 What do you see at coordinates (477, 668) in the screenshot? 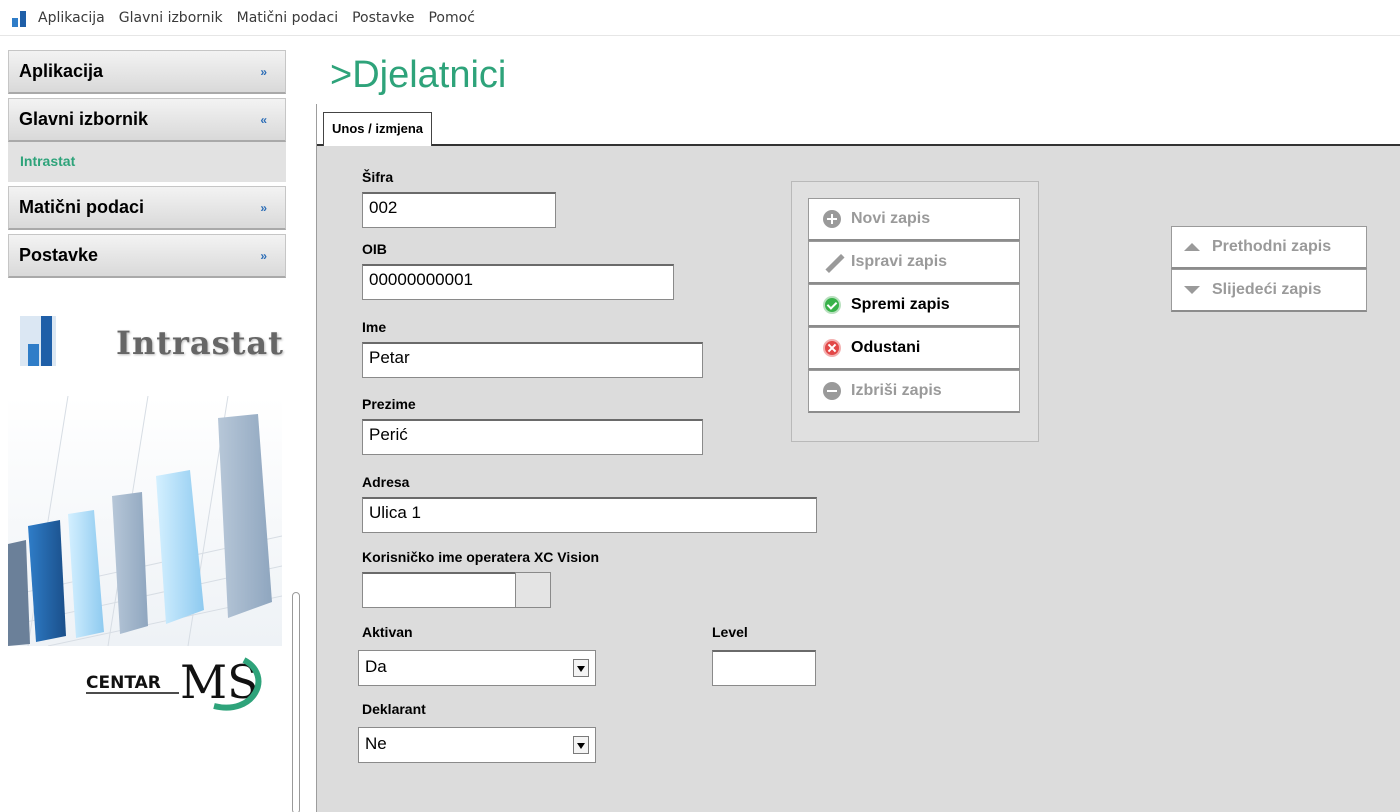
I see `aktivan-select: Da` at bounding box center [477, 668].